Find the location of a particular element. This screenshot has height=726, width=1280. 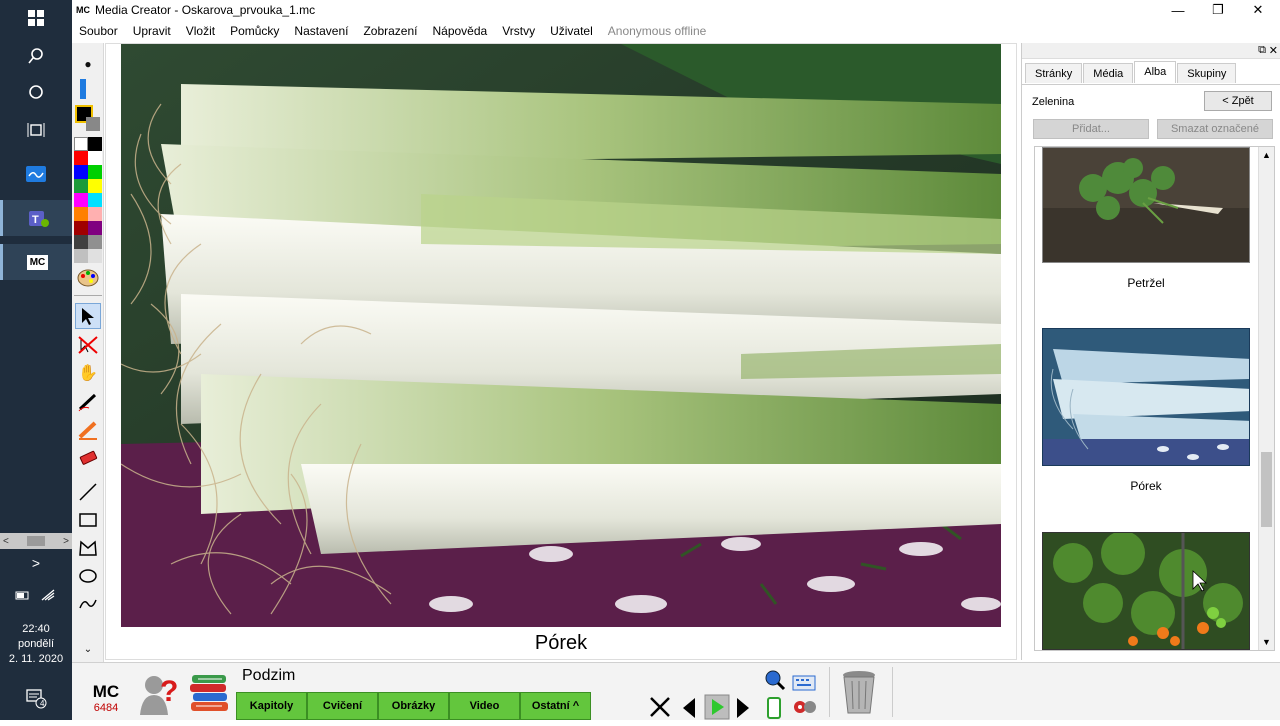

close-button: ✕ is located at coordinates (1258, 10).